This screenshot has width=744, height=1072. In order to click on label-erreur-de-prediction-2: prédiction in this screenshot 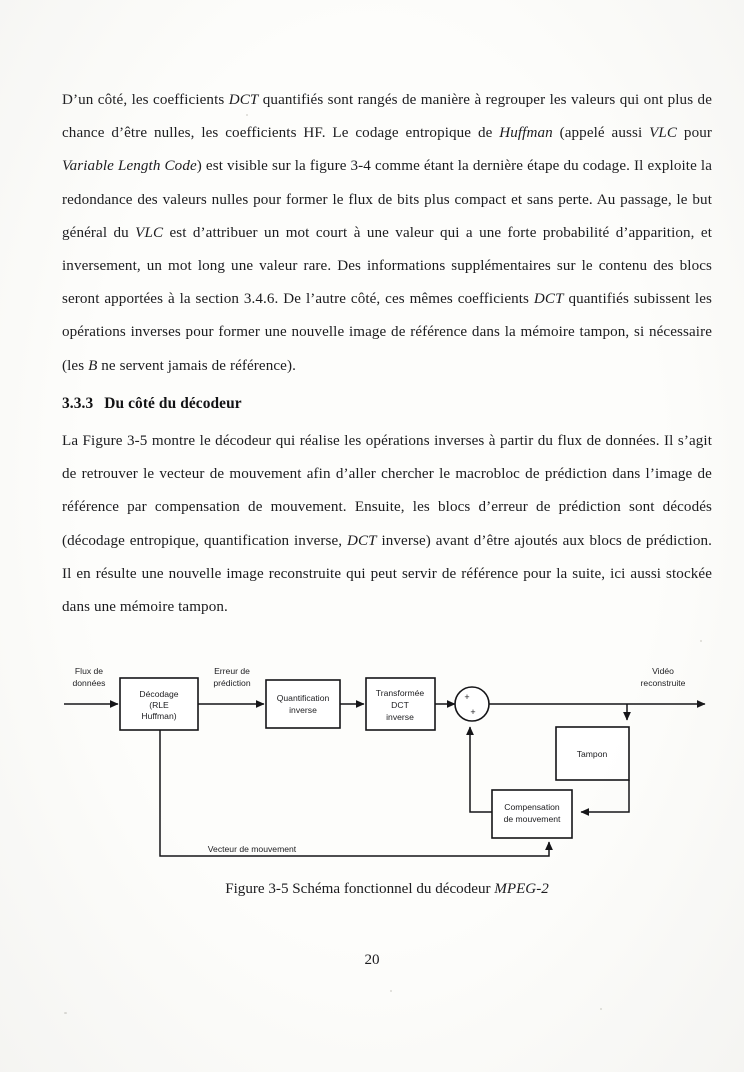, I will do `click(231, 683)`.